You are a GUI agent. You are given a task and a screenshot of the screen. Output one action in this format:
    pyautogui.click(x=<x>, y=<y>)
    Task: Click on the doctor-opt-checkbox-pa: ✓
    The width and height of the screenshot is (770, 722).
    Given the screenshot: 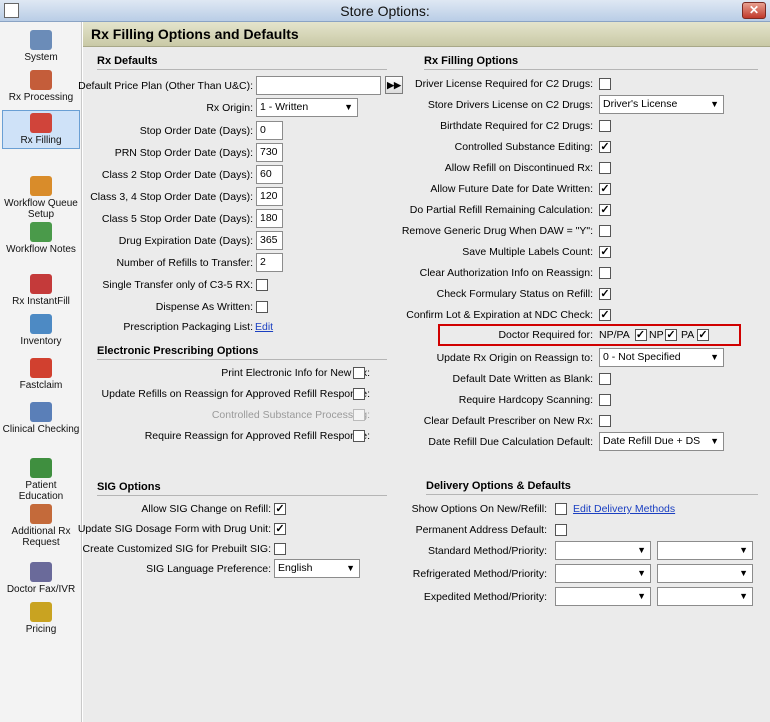 What is the action you would take?
    pyautogui.click(x=703, y=335)
    